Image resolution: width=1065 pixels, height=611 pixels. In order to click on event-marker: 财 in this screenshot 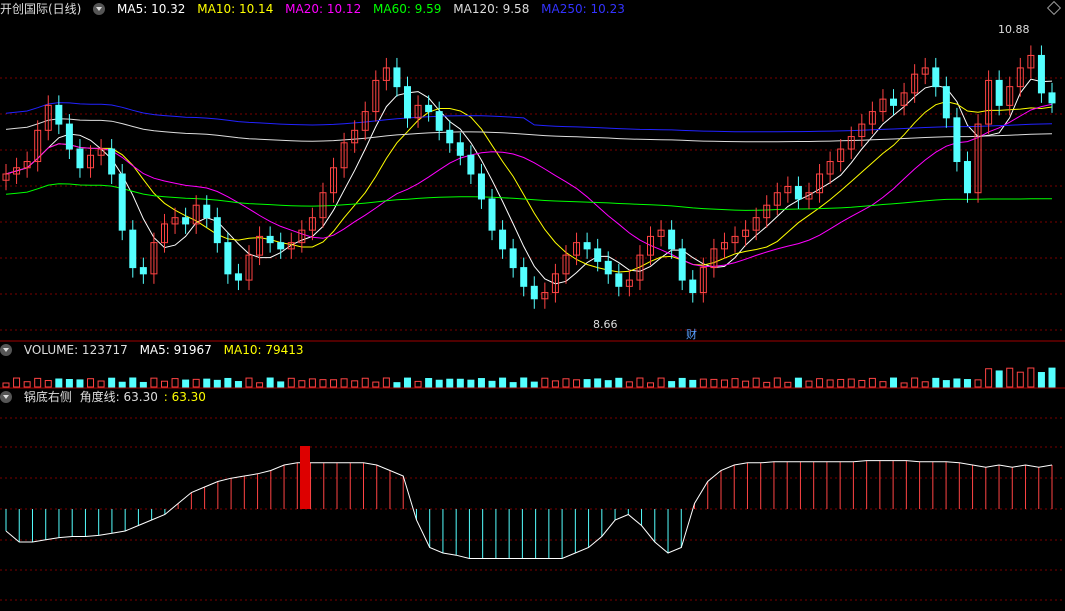, I will do `click(691, 334)`.